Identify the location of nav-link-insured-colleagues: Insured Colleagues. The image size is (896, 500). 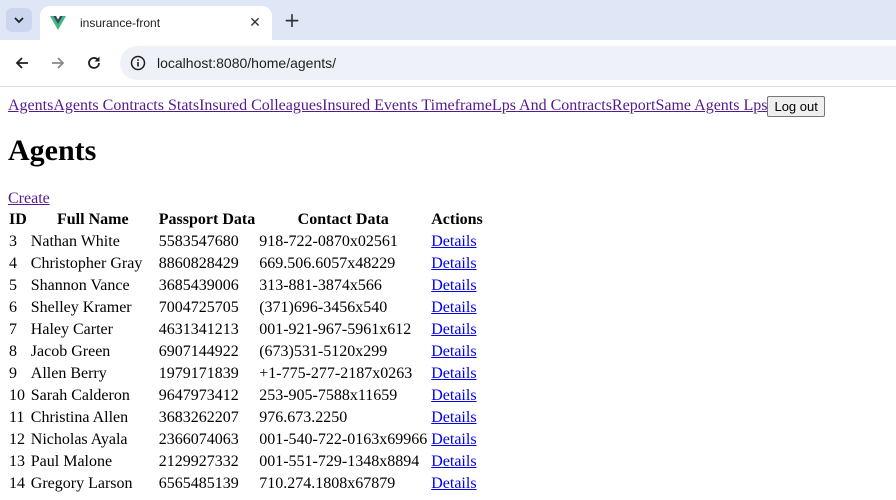
(260, 106).